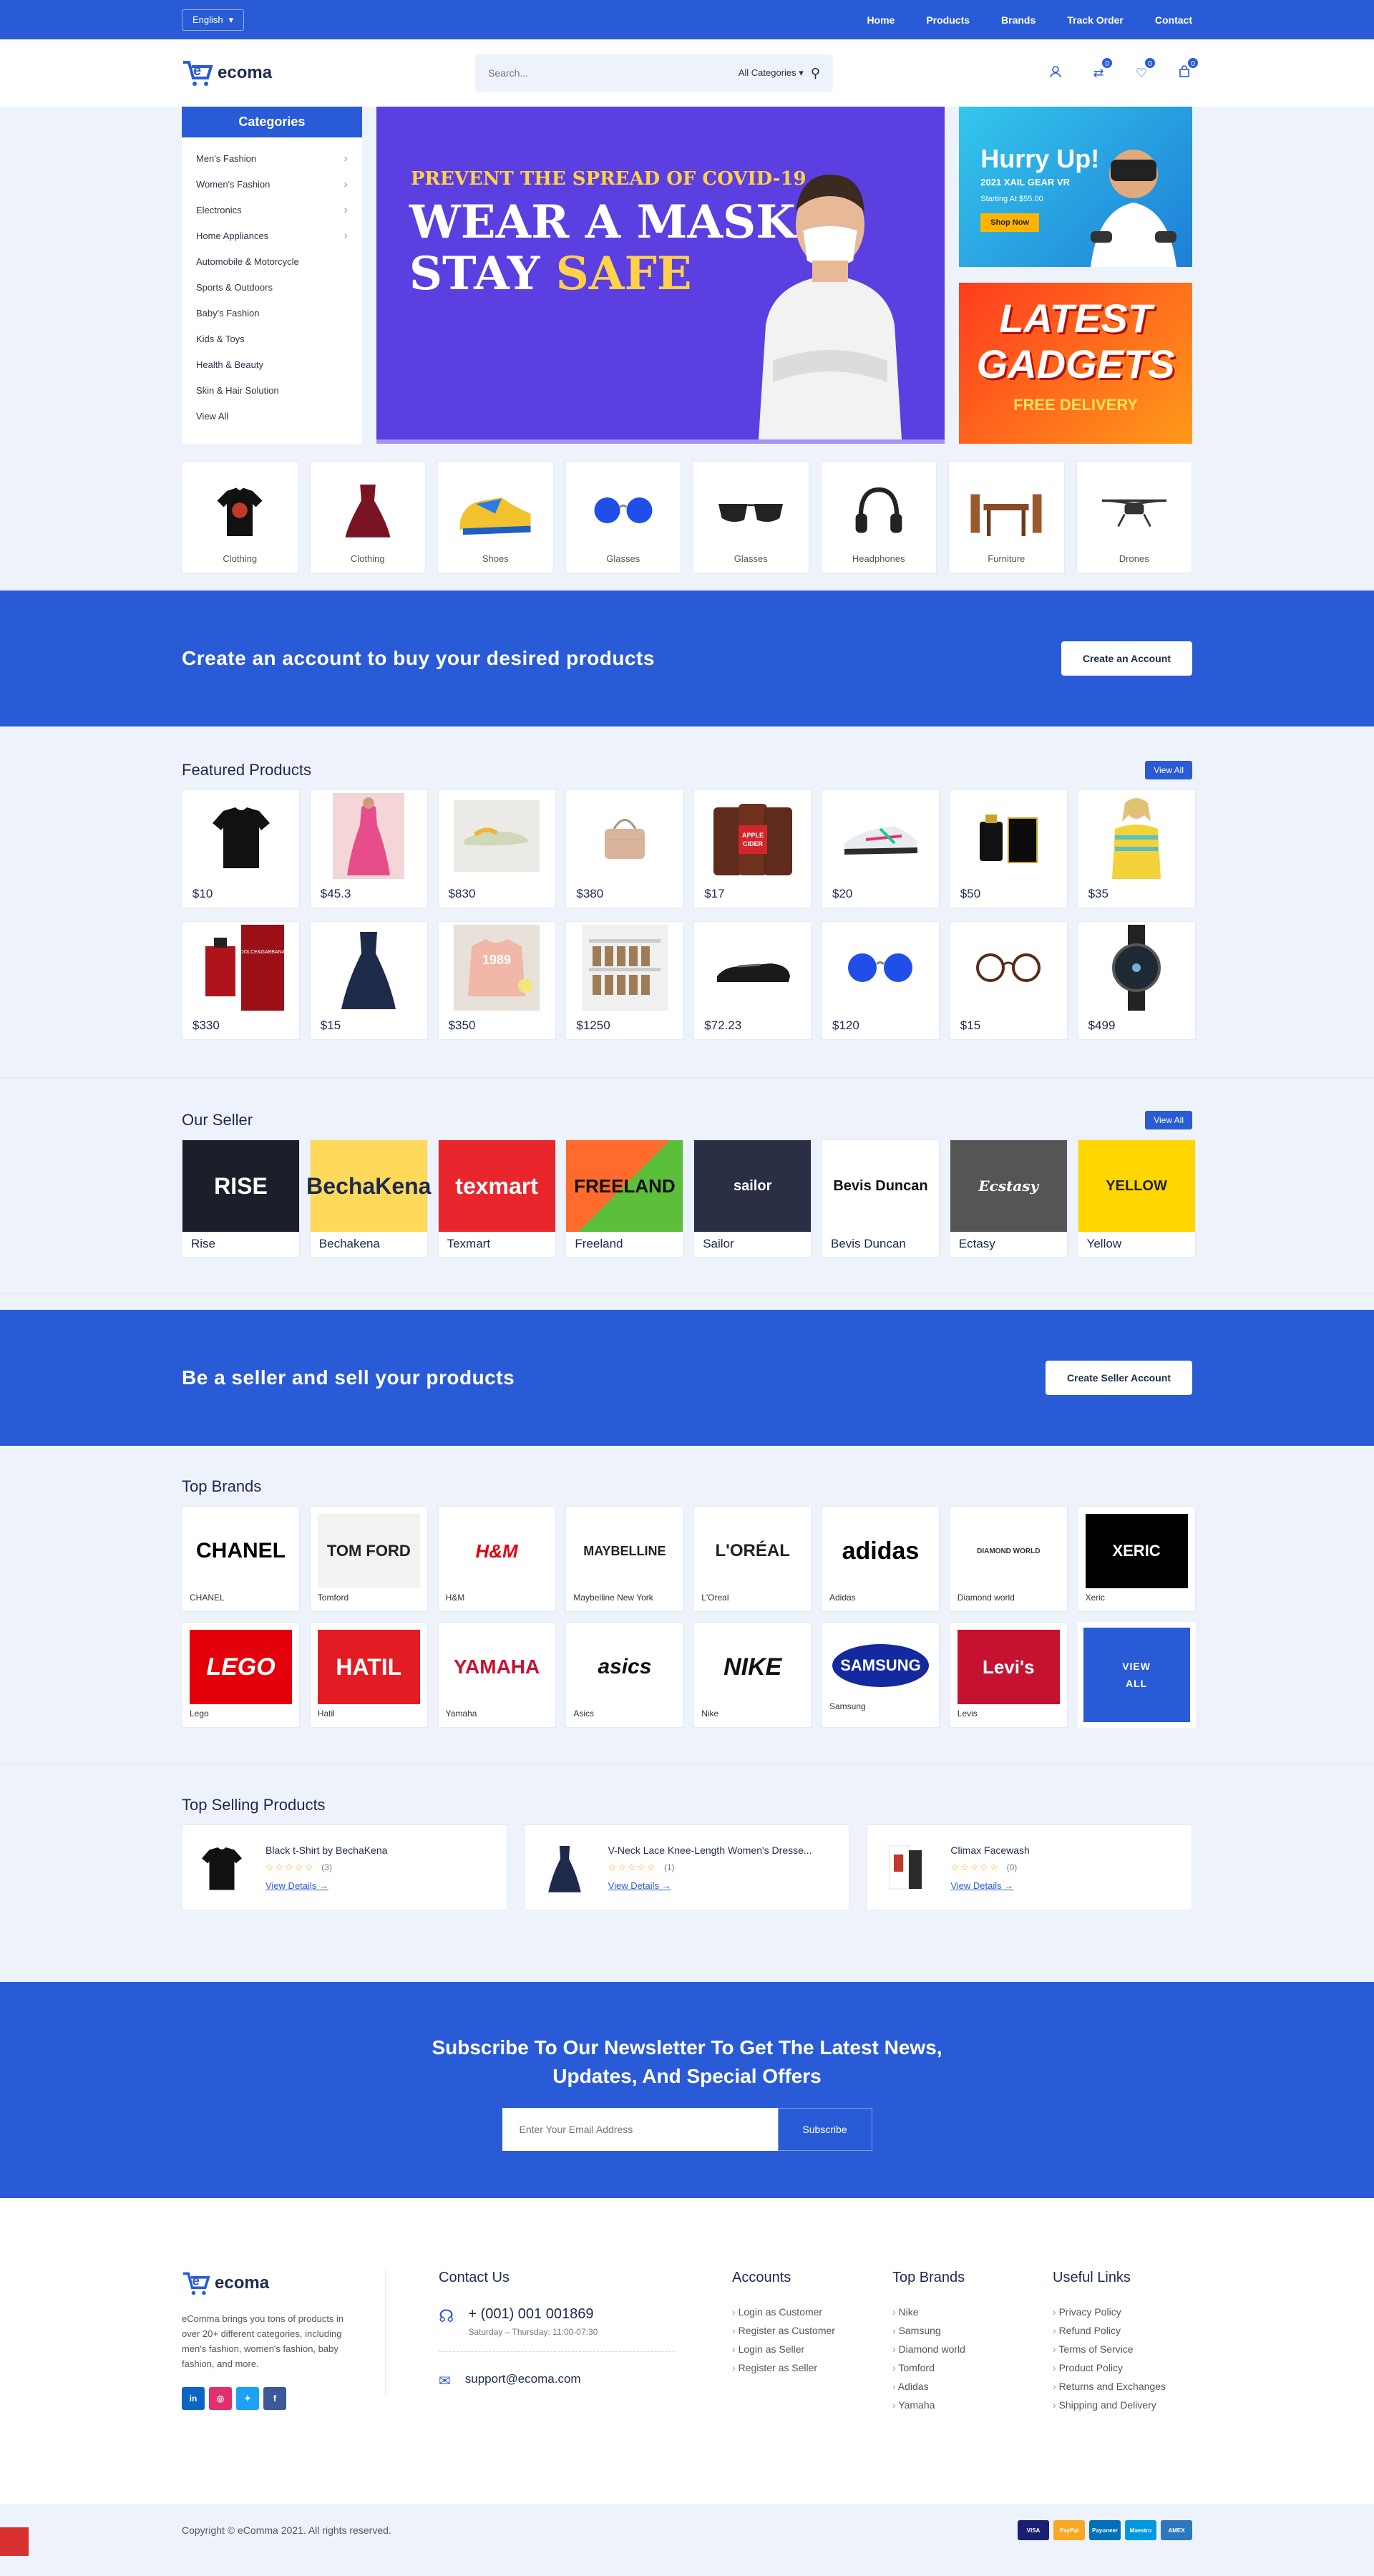 The height and width of the screenshot is (2576, 1374). Describe the element at coordinates (956, 2371) in the screenshot. I see `footer-brand-link-tomford: Tomford` at that location.